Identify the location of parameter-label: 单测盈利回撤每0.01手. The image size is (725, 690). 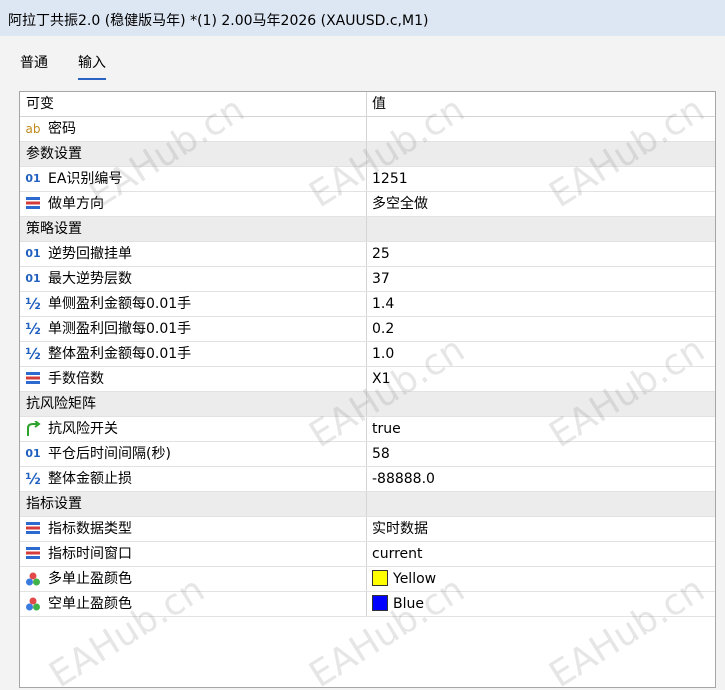
(120, 329).